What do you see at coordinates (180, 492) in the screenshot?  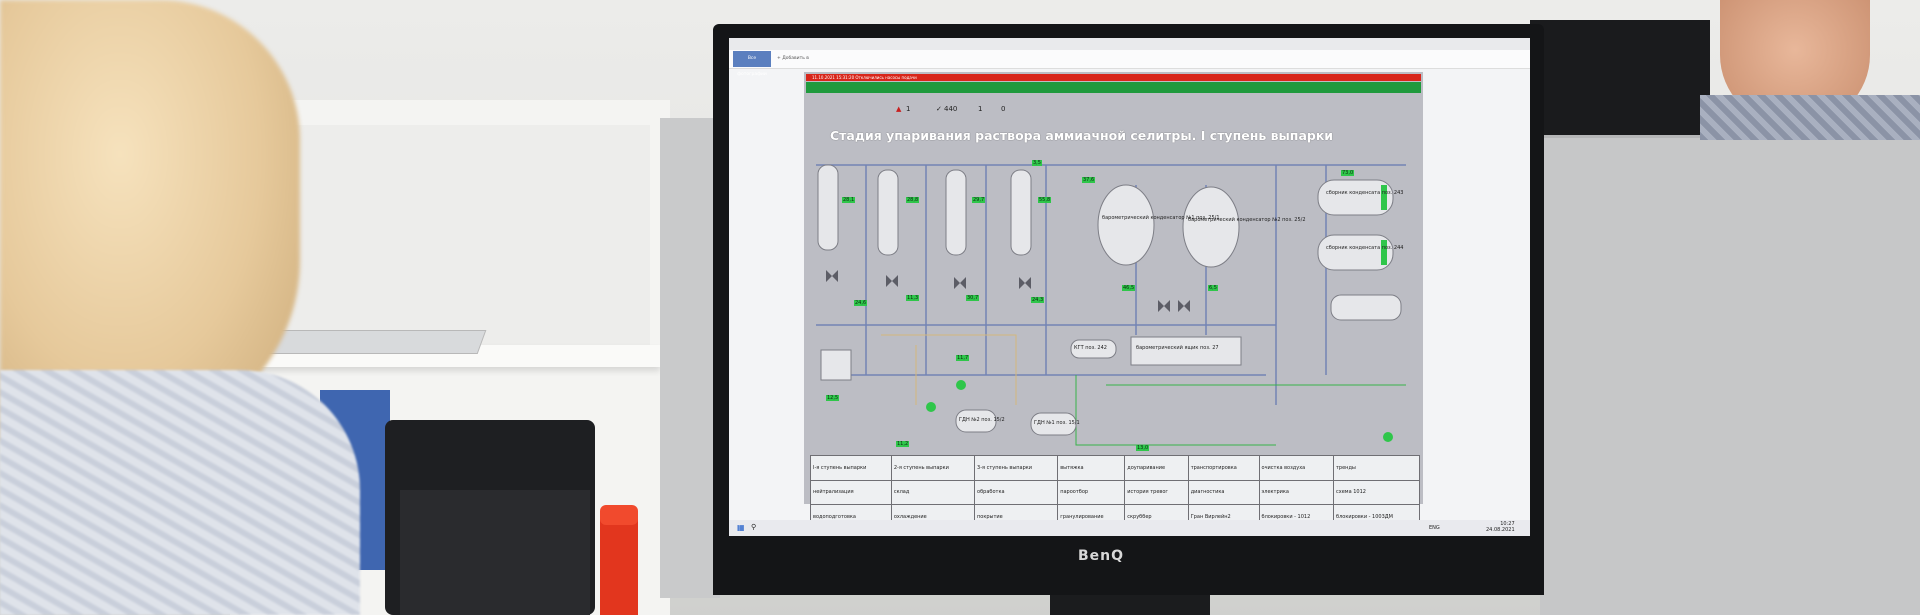 I see `woman-blouse` at bounding box center [180, 492].